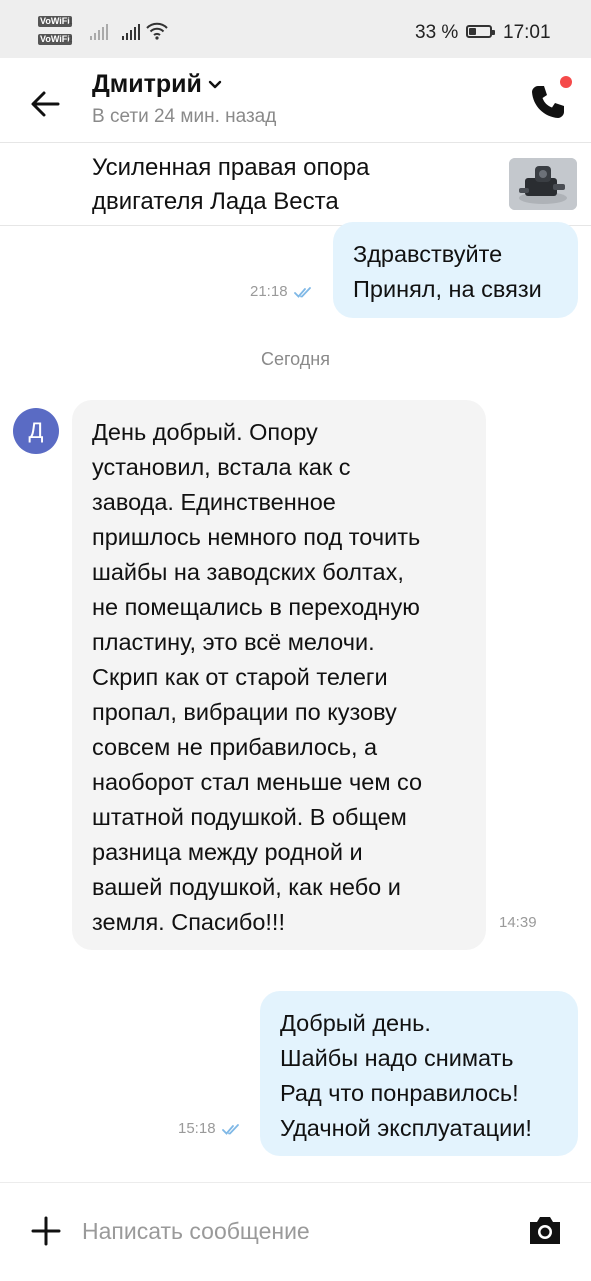  What do you see at coordinates (214, 502) in the screenshot?
I see `message-line: завода. Единственное` at bounding box center [214, 502].